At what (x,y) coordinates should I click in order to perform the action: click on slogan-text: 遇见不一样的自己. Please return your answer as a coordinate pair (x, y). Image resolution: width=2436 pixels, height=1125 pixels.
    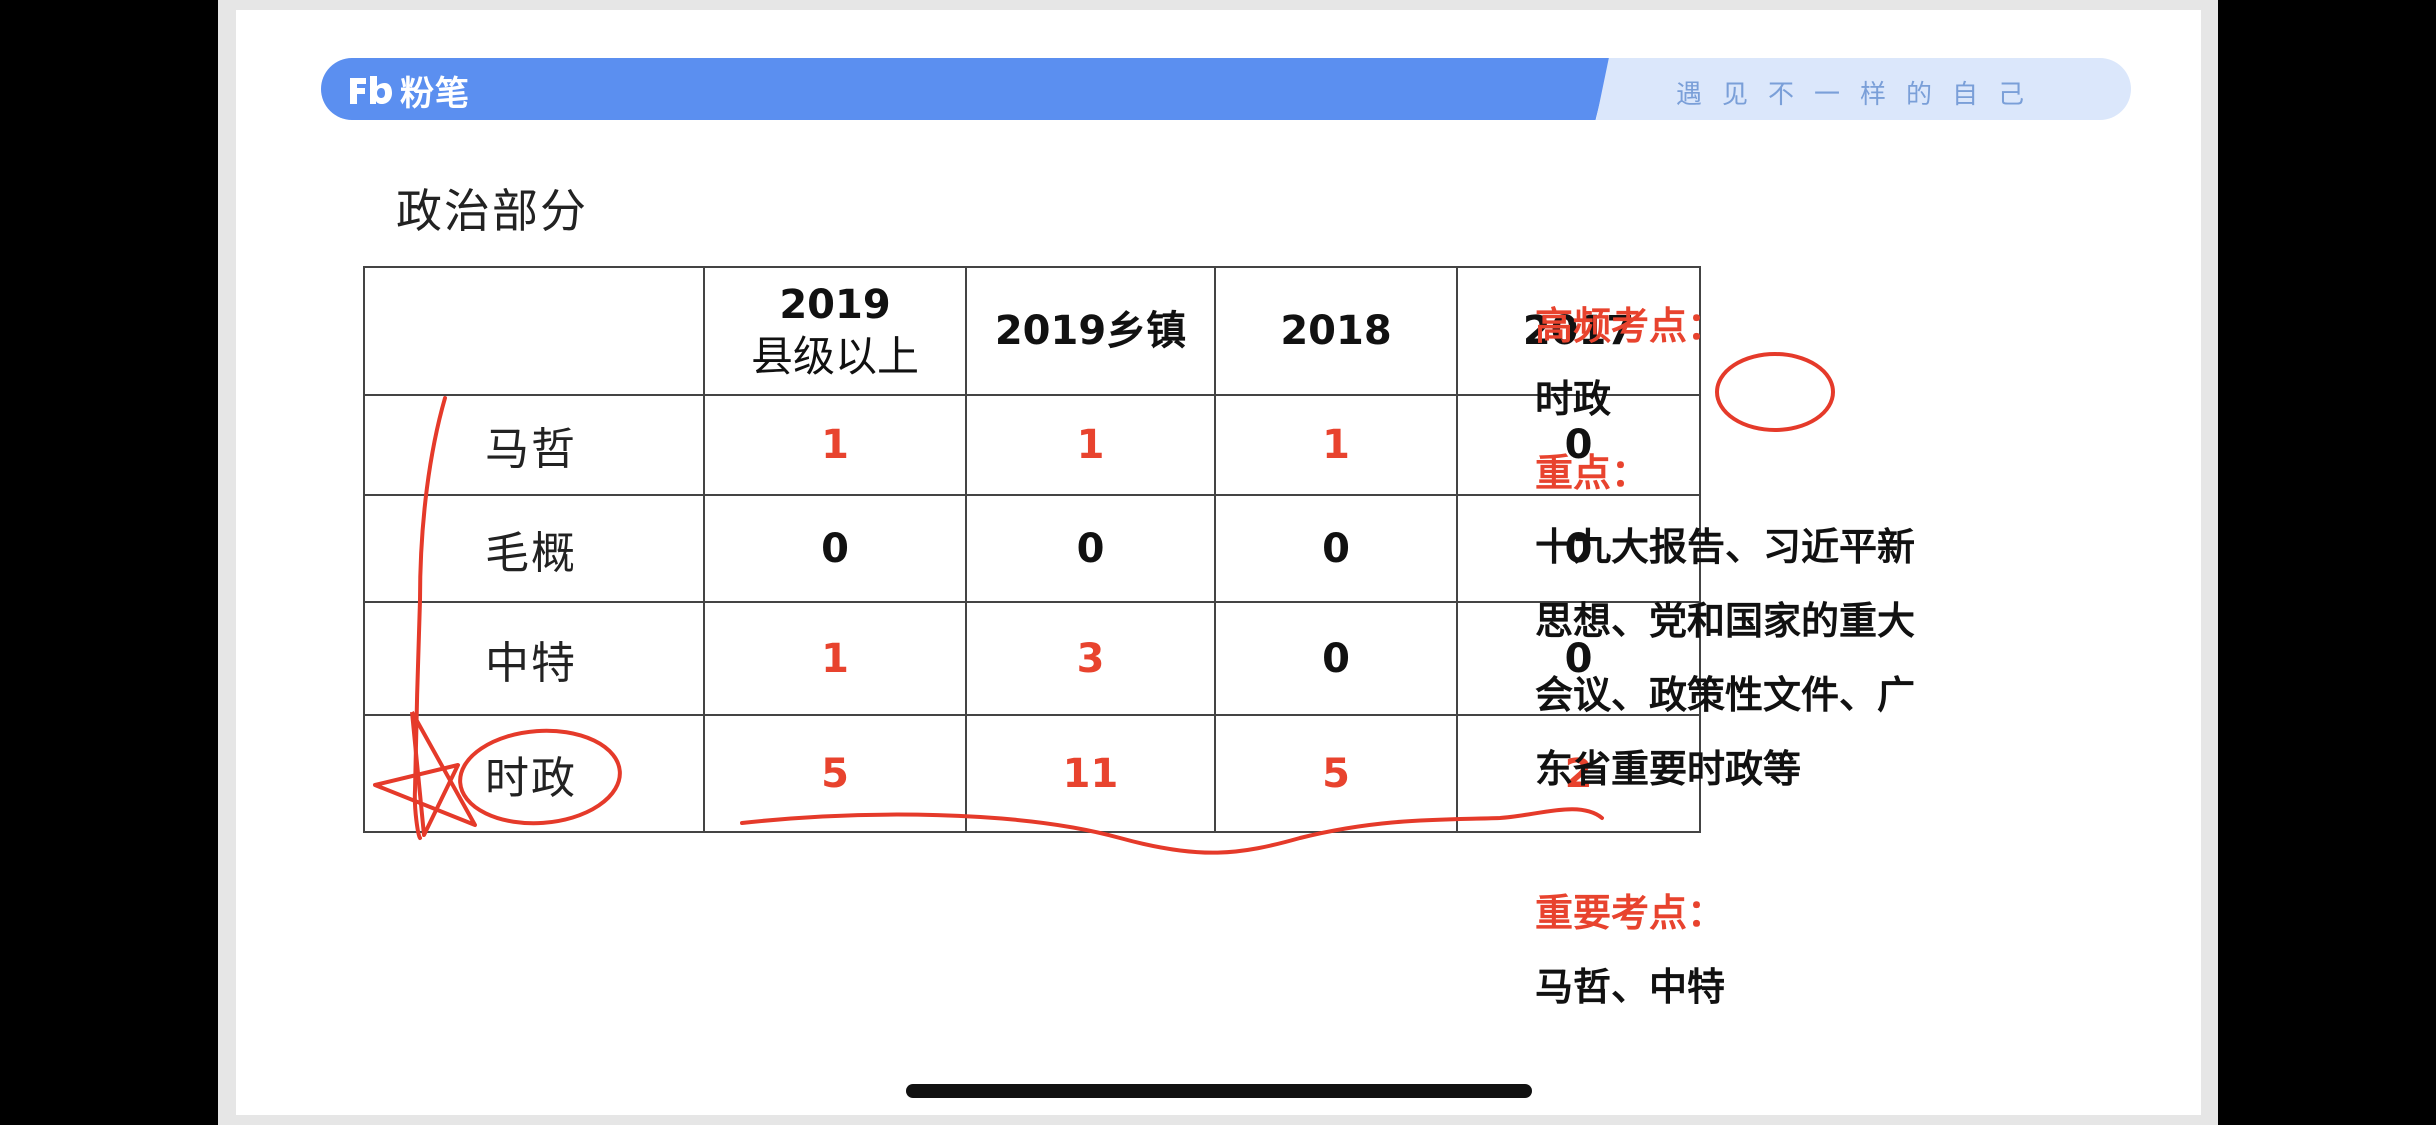
    Looking at the image, I should click on (1860, 95).